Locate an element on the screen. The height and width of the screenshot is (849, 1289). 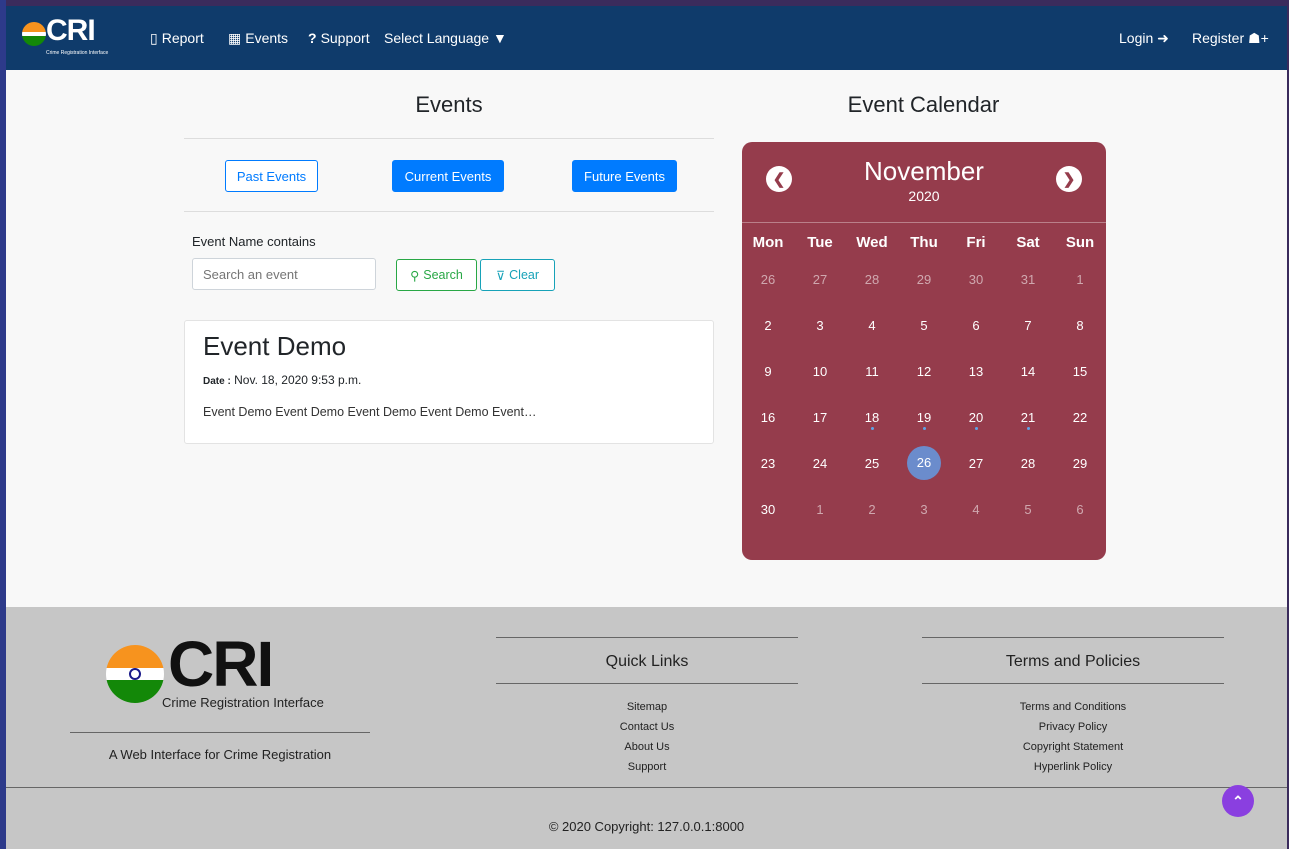
footer-link-sitemap: Sitemap is located at coordinates (647, 707).